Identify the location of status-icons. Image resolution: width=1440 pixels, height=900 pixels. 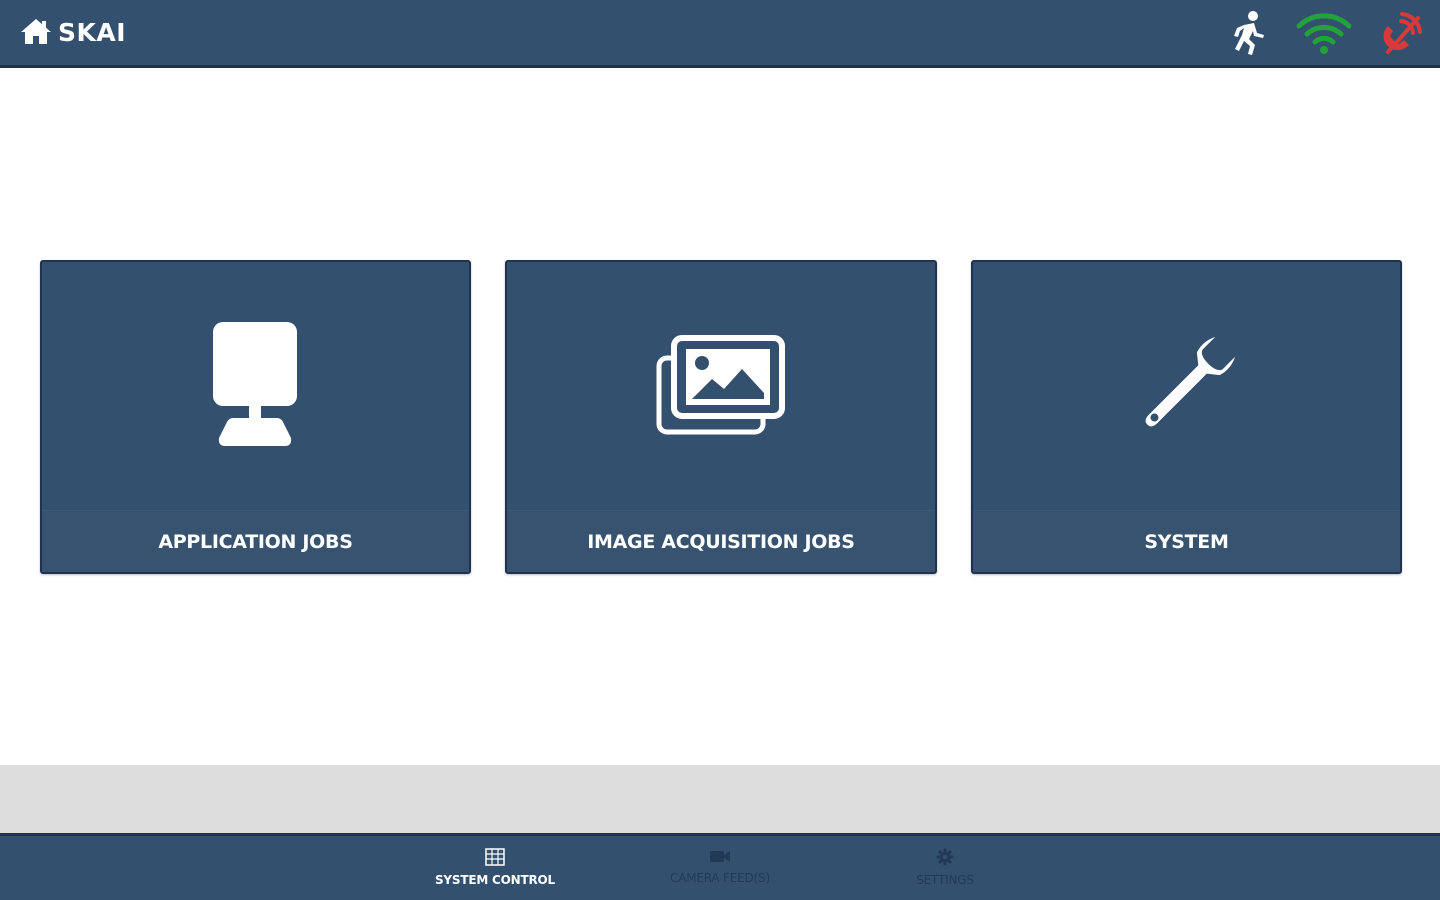
(1325, 33).